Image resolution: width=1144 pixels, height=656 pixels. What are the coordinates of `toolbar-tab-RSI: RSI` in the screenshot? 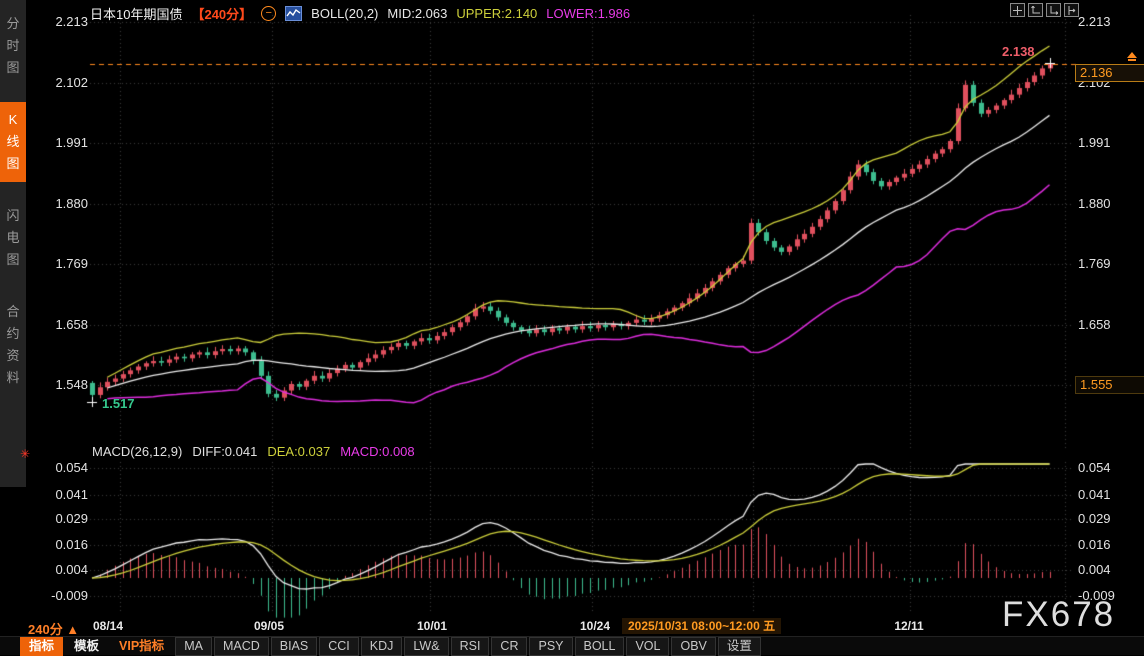 It's located at (470, 646).